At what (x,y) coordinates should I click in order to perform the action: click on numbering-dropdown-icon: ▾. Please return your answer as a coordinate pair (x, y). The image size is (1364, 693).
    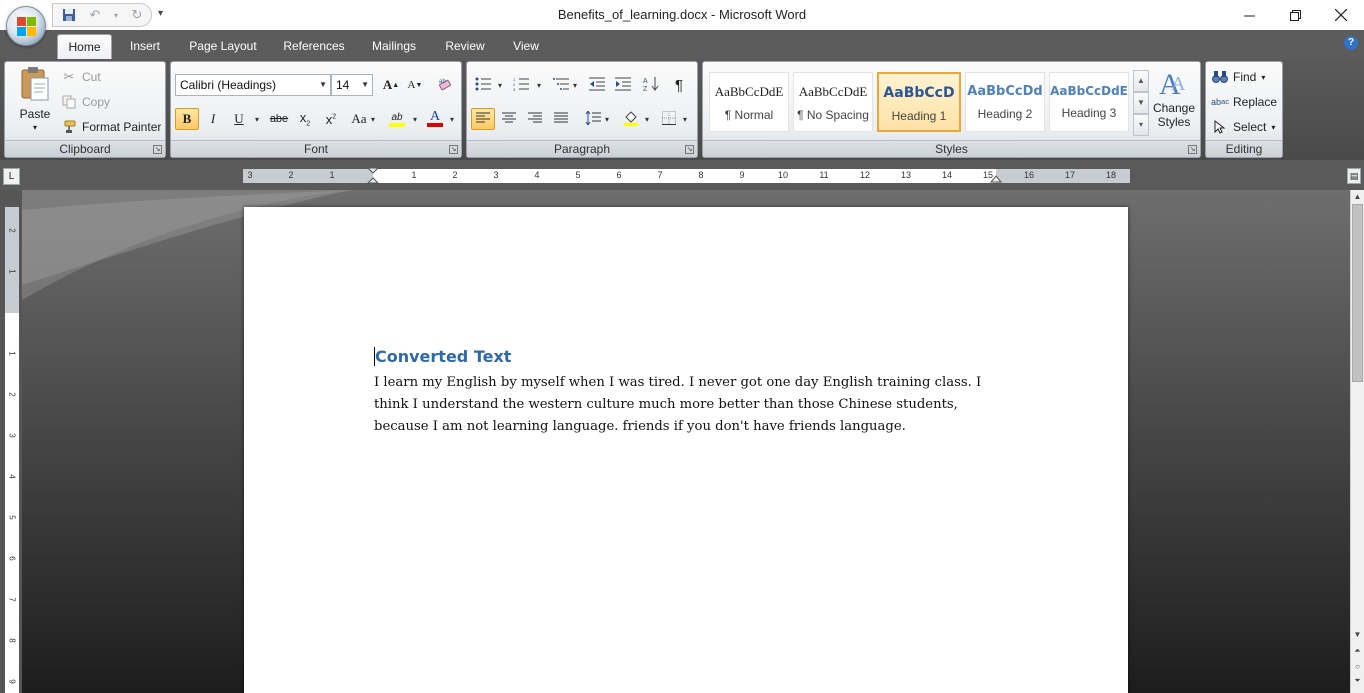
    Looking at the image, I should click on (539, 85).